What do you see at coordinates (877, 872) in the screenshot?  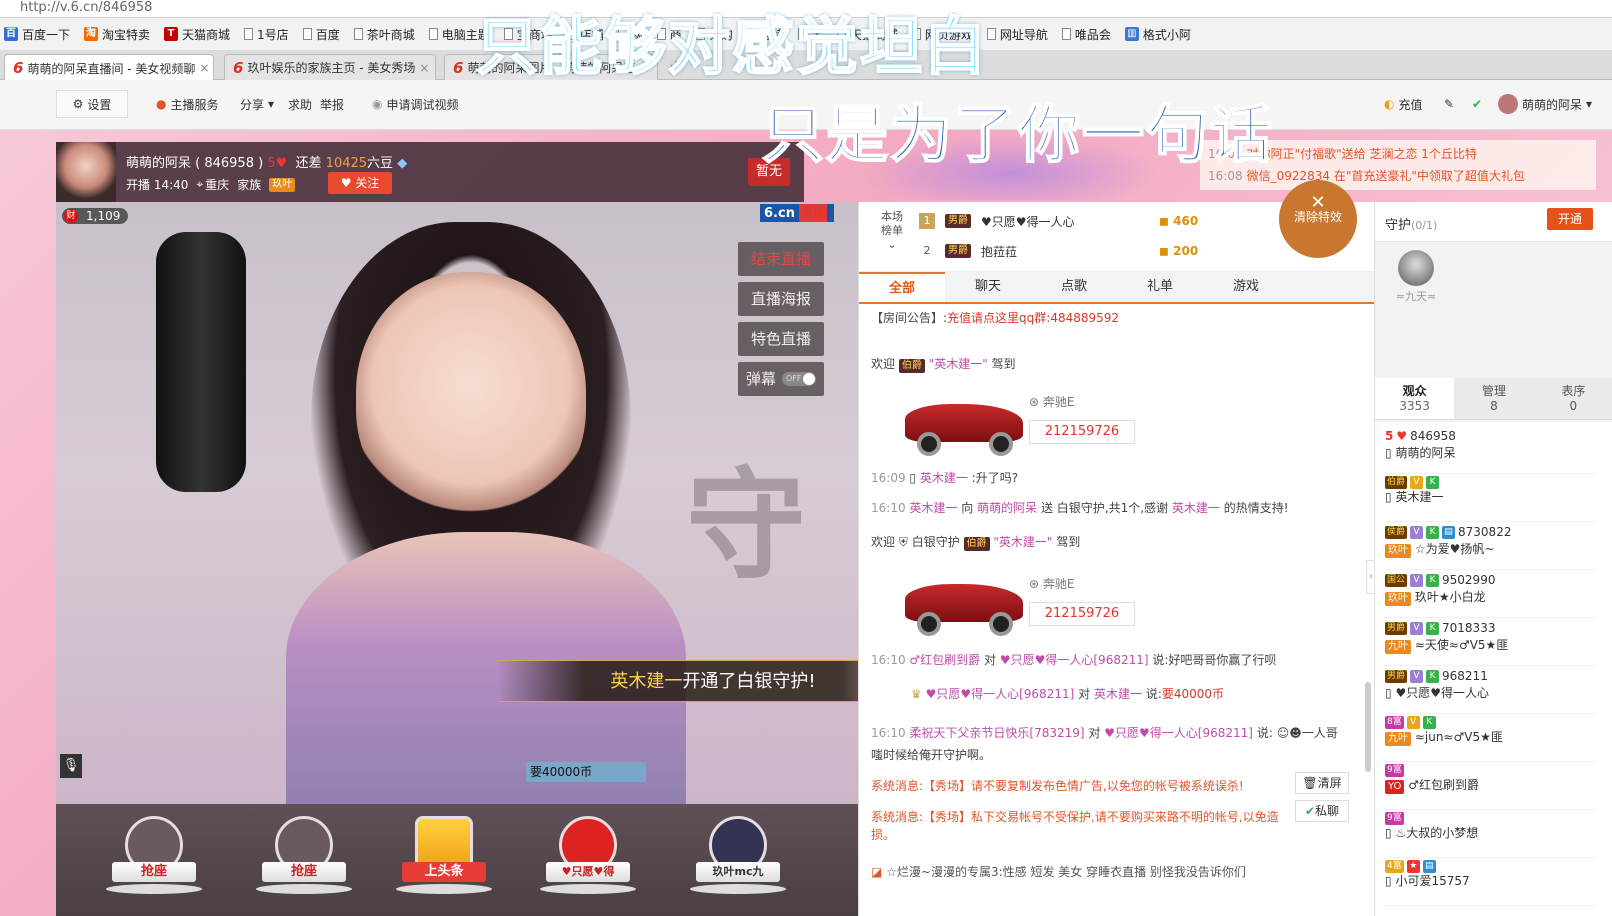 I see `chat-icon: ◪` at bounding box center [877, 872].